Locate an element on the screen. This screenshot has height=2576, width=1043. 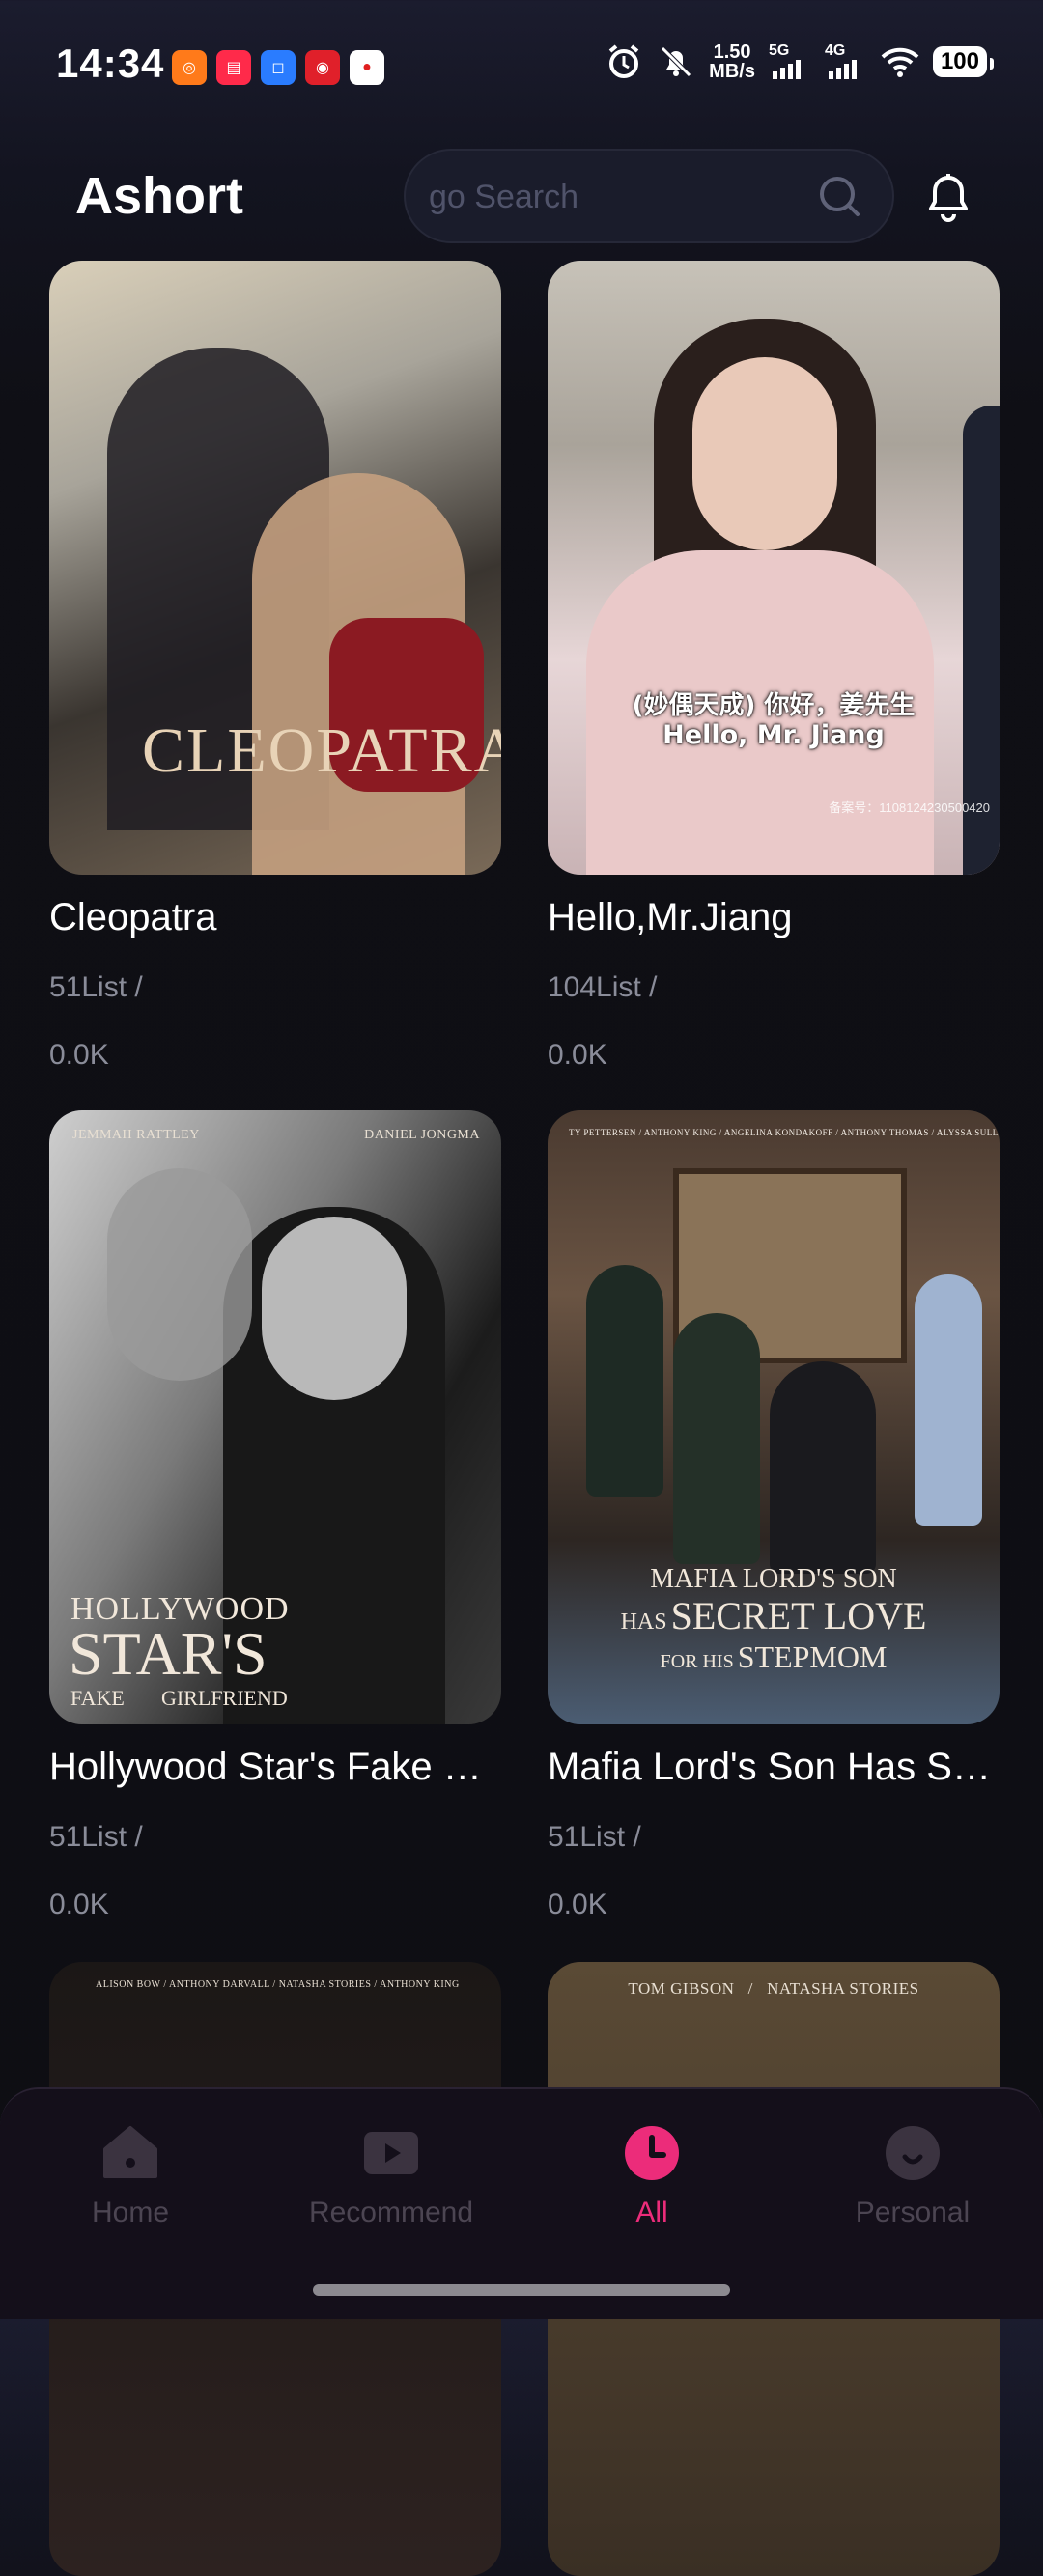
signal-4g: 4G is located at coordinates (846, 62).